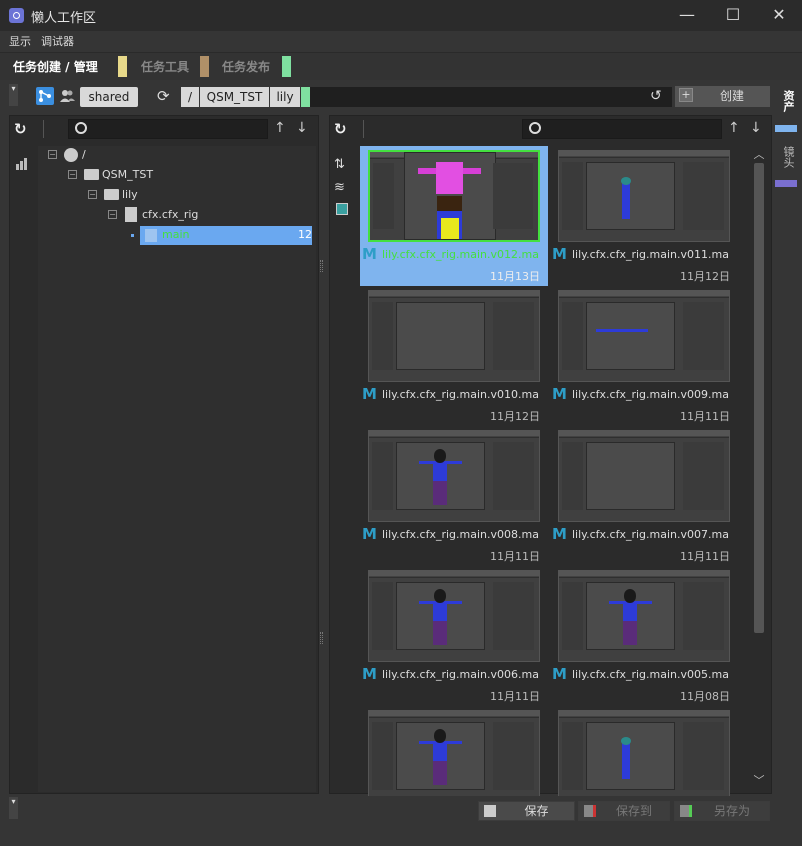 Image resolution: width=802 pixels, height=846 pixels. Describe the element at coordinates (788, 157) in the screenshot. I see `side-tab-shots: 镜头` at that location.